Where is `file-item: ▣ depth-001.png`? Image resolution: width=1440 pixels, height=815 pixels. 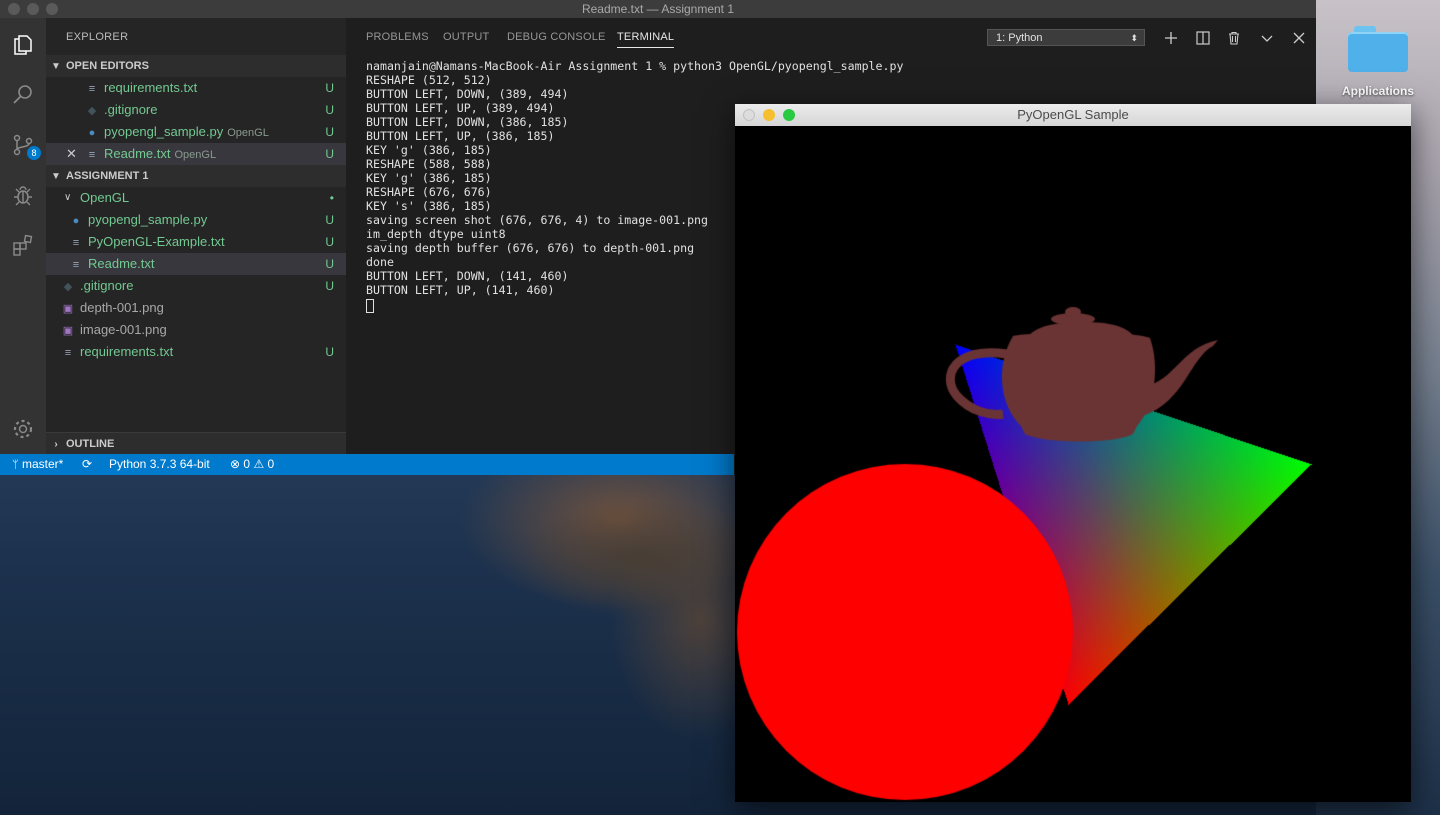
file-item: ▣ depth-001.png is located at coordinates (196, 308).